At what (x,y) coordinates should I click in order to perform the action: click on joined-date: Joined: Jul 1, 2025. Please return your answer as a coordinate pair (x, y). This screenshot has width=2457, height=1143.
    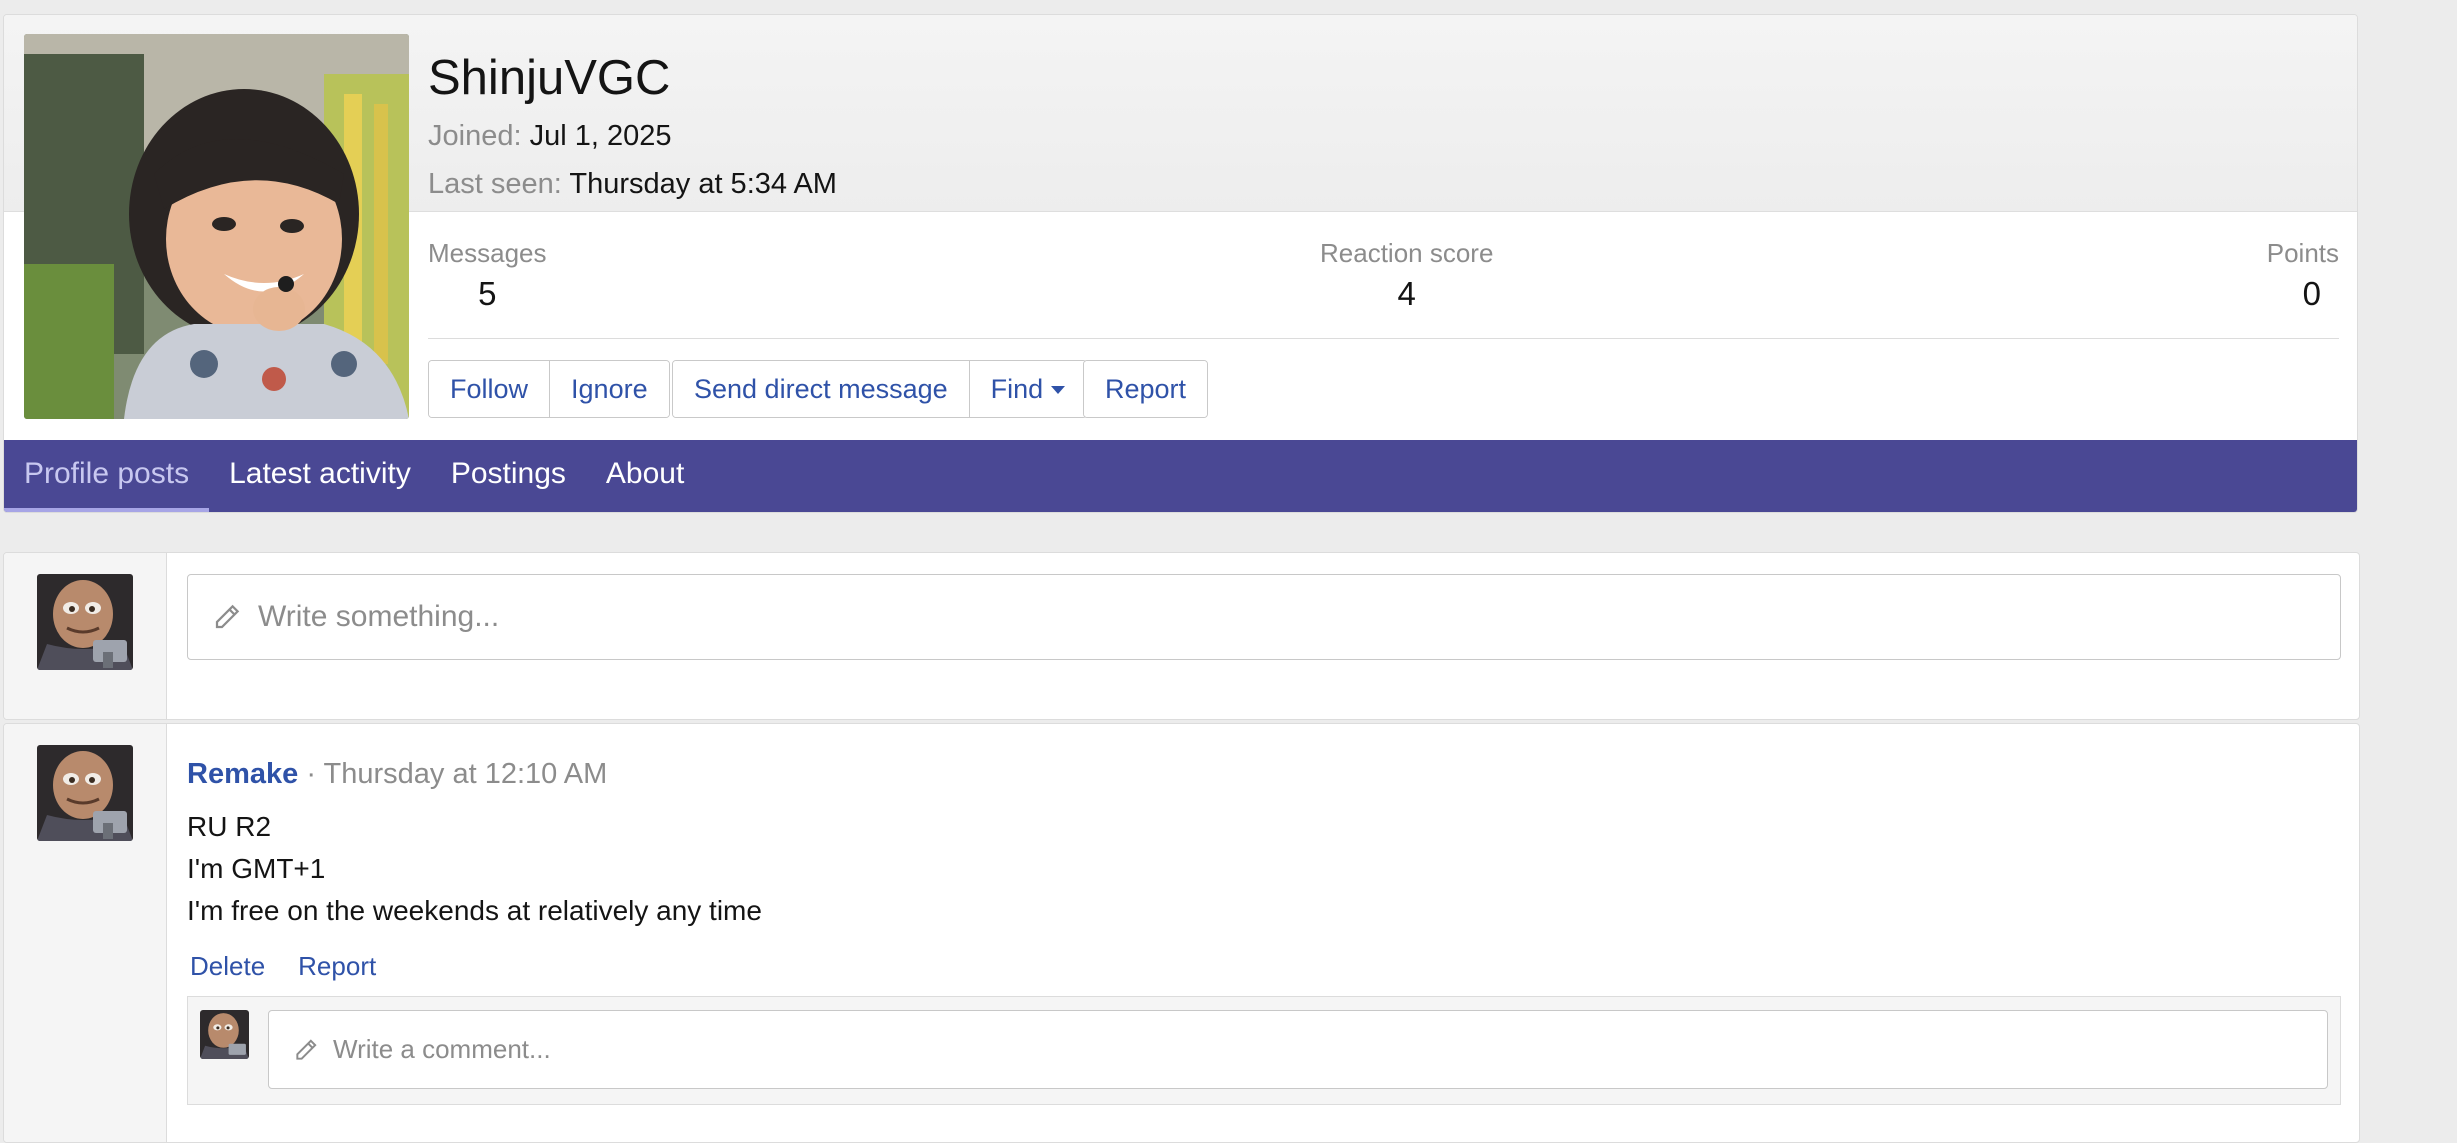
    Looking at the image, I should click on (549, 136).